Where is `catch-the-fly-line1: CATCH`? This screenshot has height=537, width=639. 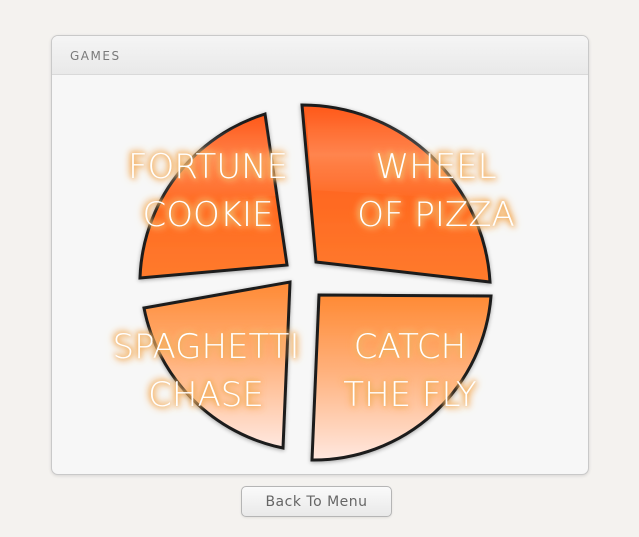 catch-the-fly-line1: CATCH is located at coordinates (410, 347).